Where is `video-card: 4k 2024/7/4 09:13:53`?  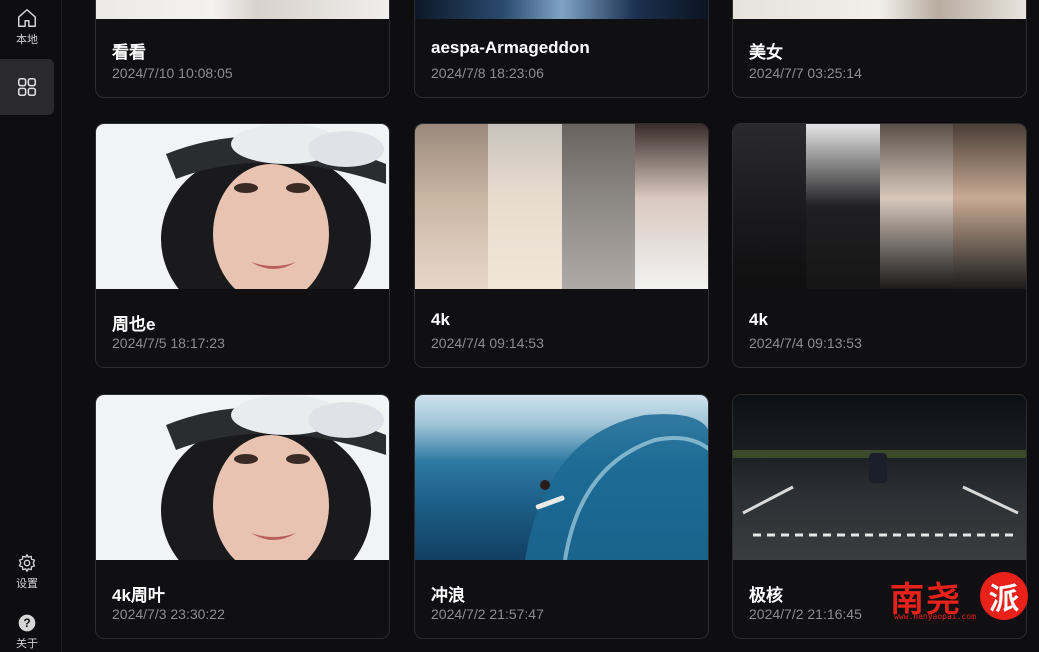 video-card: 4k 2024/7/4 09:13:53 is located at coordinates (879, 245).